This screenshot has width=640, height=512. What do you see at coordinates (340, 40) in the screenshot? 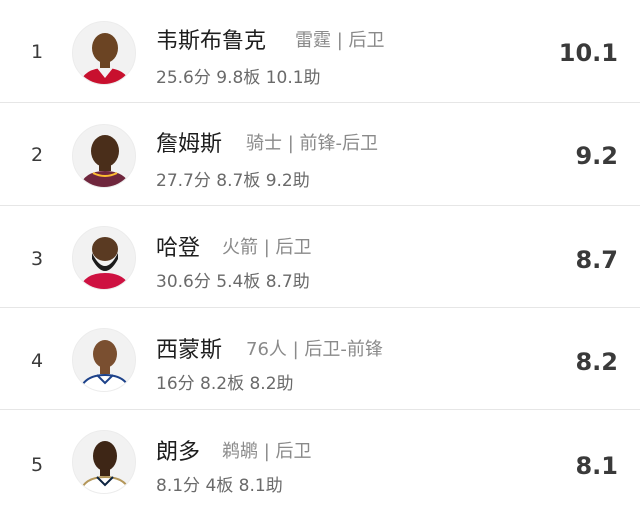
I see `team-position: 雷霆 | 后卫` at bounding box center [340, 40].